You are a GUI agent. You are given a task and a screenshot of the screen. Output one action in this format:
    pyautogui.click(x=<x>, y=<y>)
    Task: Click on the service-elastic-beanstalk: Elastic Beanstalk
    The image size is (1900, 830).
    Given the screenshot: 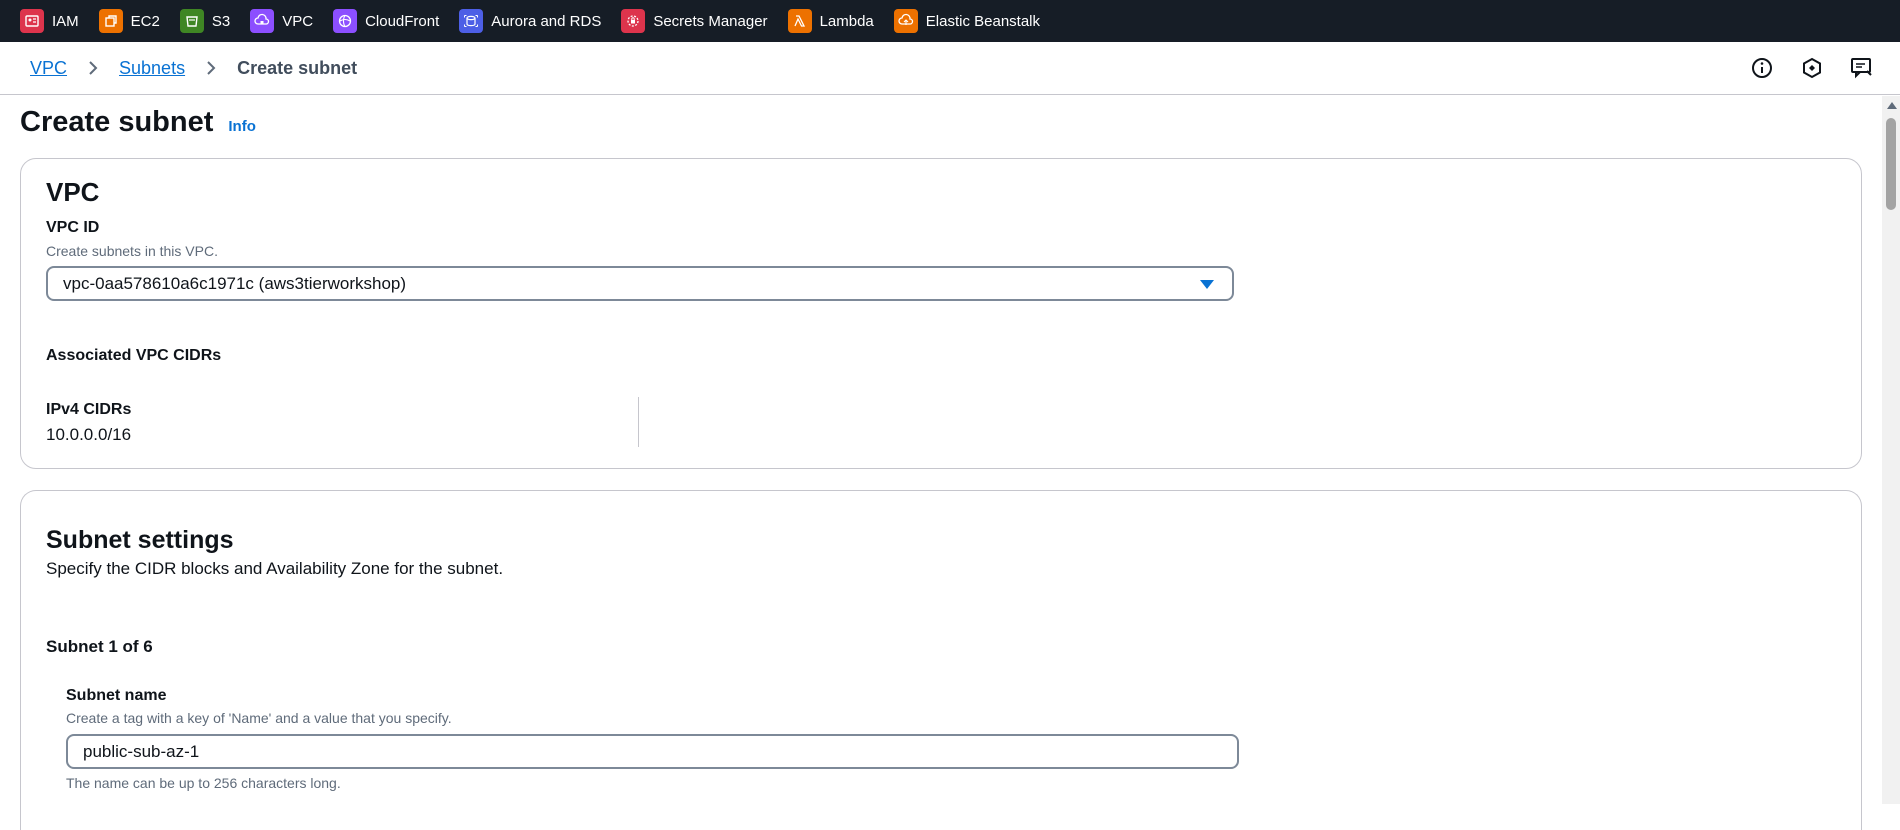 What is the action you would take?
    pyautogui.click(x=967, y=21)
    